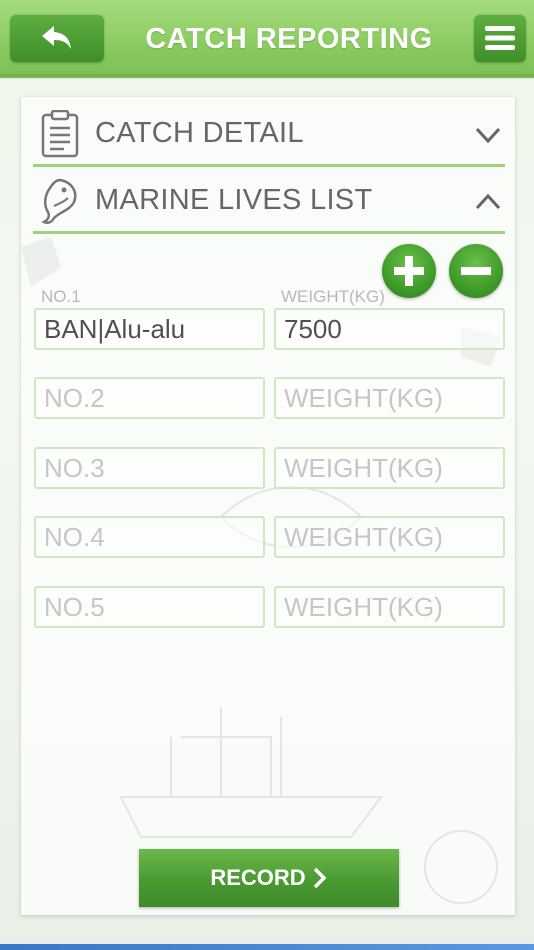  What do you see at coordinates (60, 134) in the screenshot?
I see `clipboard-icon` at bounding box center [60, 134].